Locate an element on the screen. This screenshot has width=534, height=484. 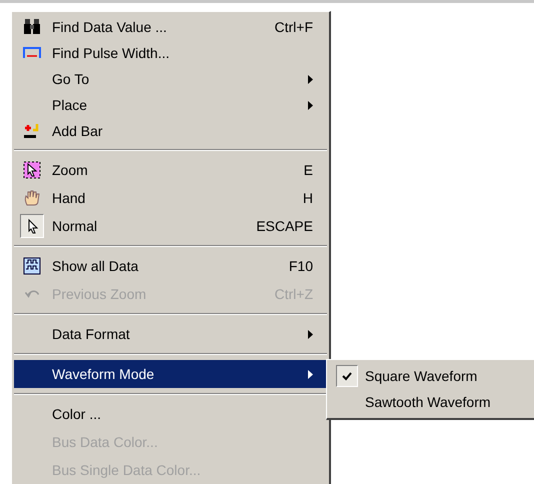
menu-item: Waveform Mode is located at coordinates (170, 374).